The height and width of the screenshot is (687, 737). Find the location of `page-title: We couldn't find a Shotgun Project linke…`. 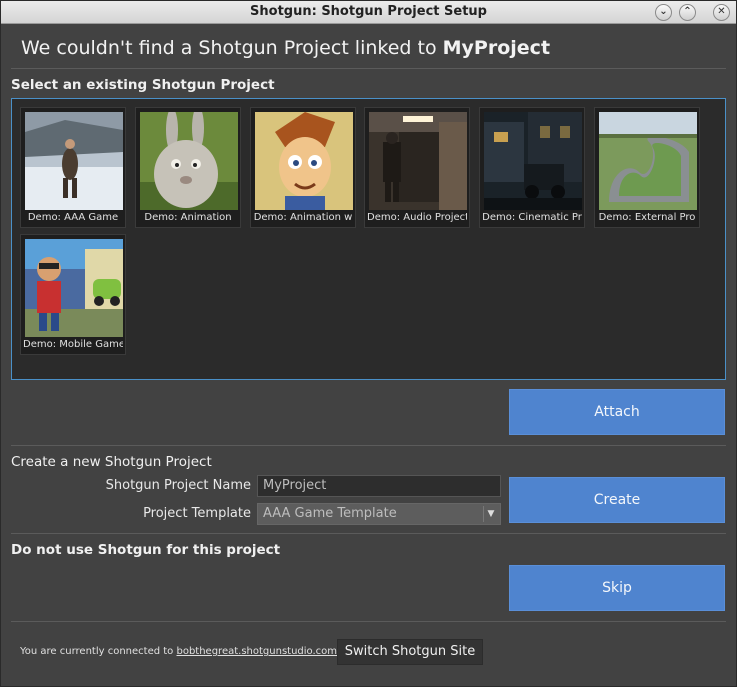

page-title: We couldn't find a Shotgun Project linke… is located at coordinates (285, 48).